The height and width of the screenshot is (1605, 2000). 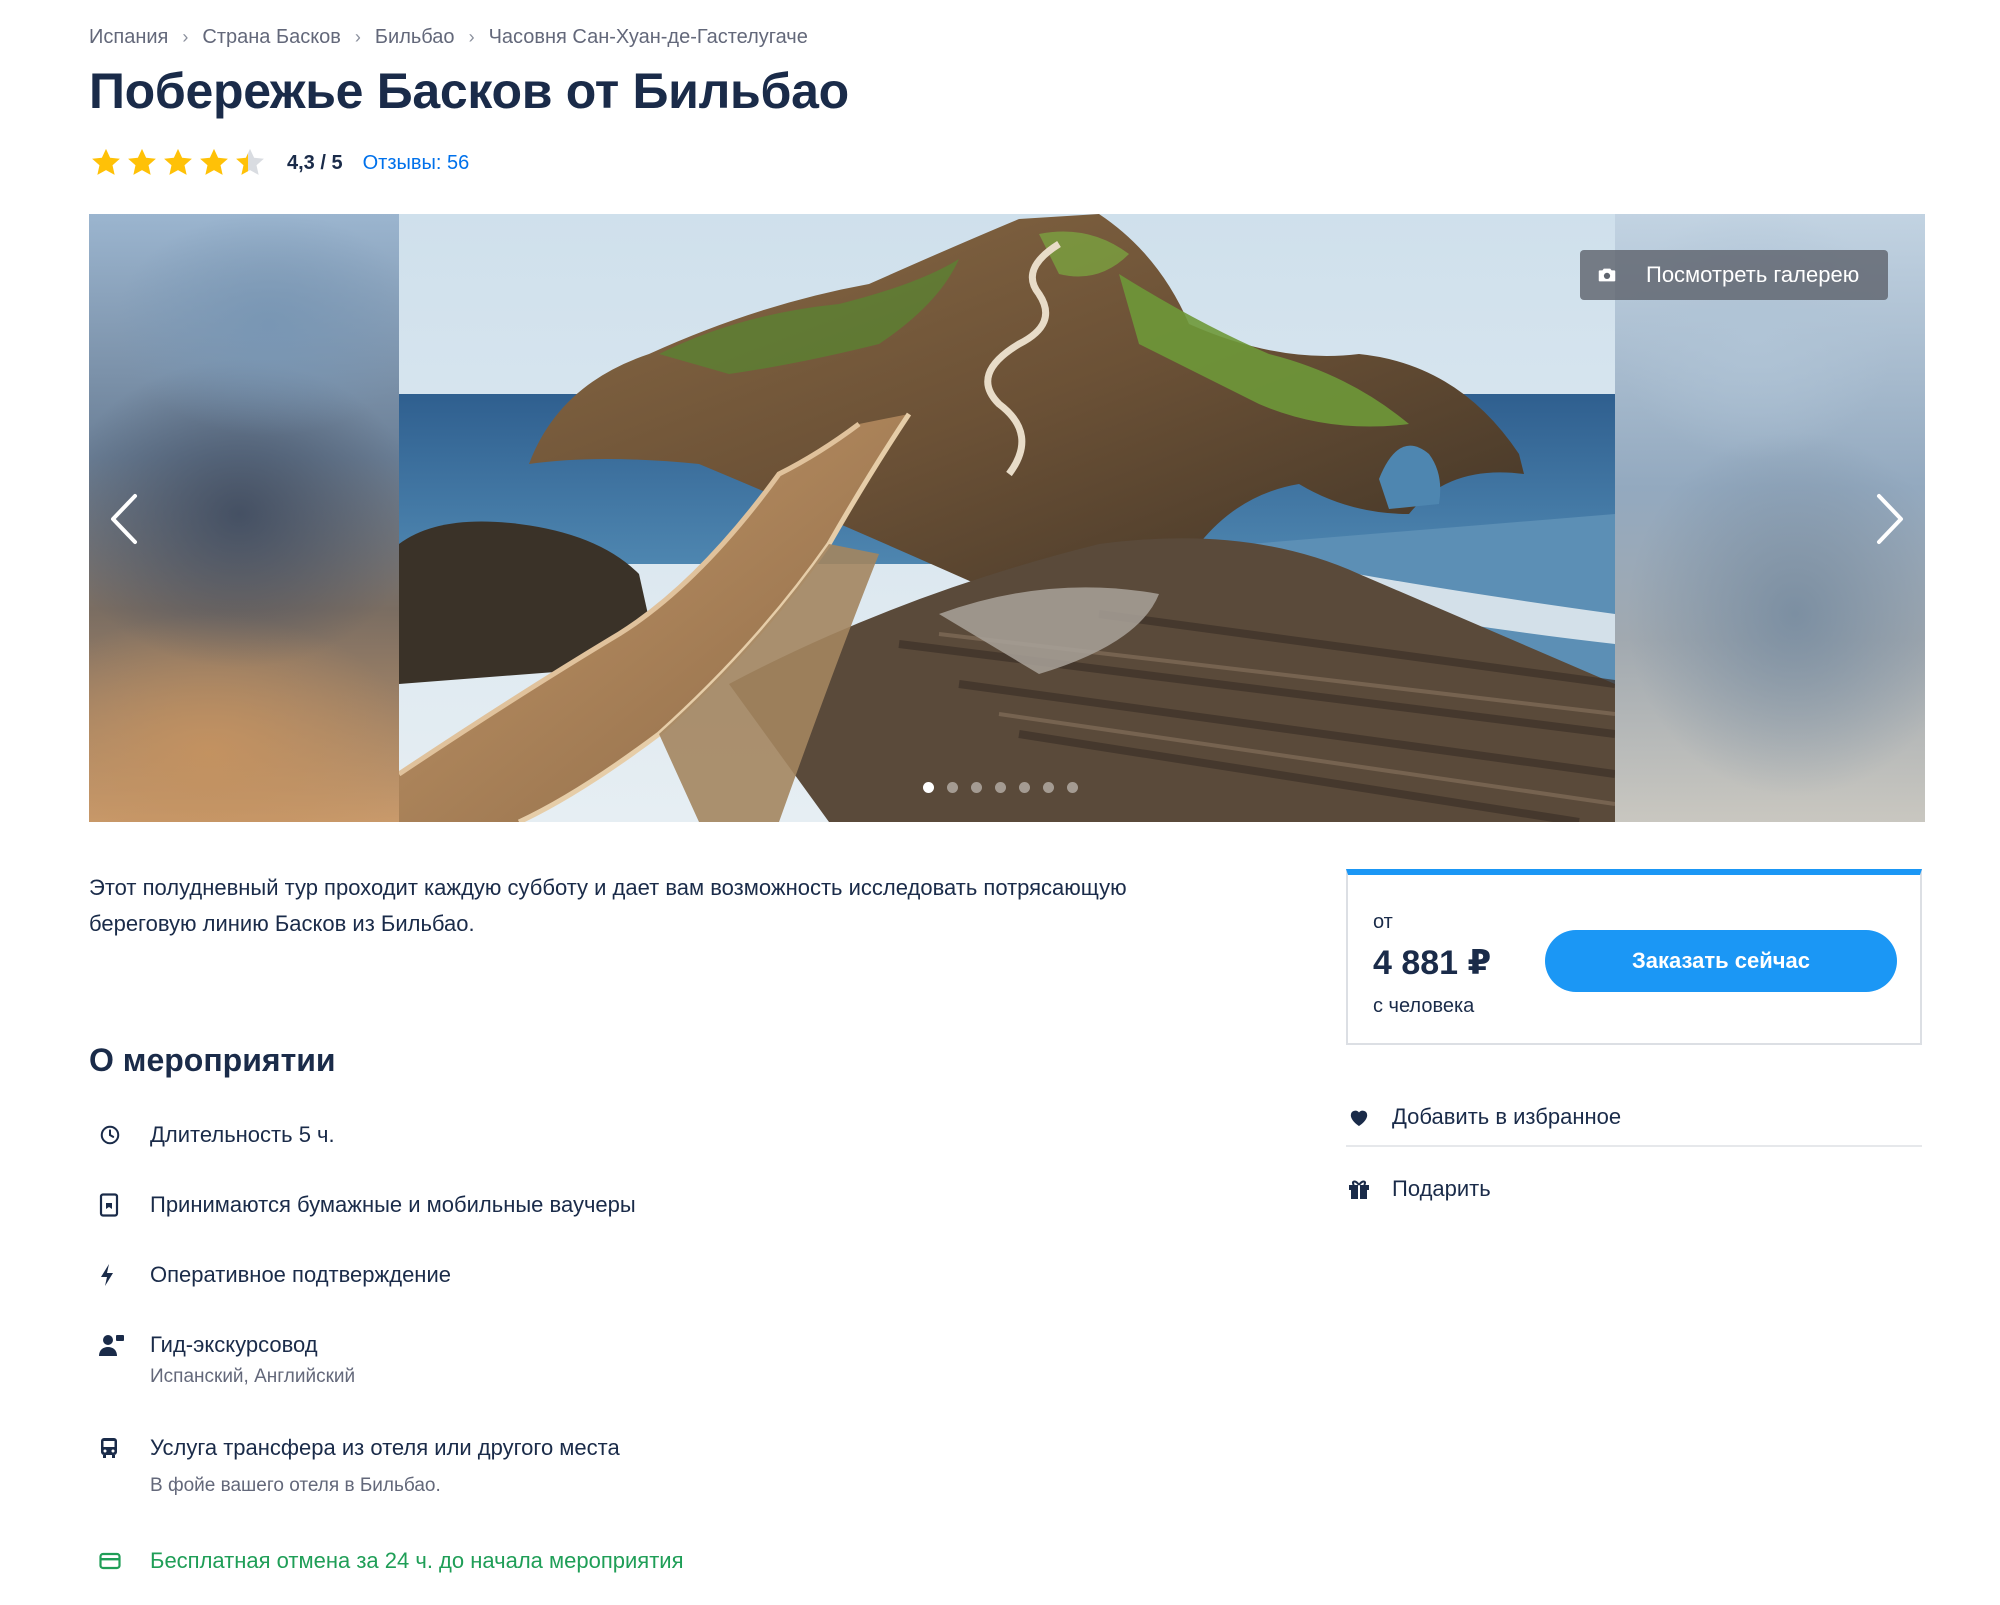 What do you see at coordinates (416, 163) in the screenshot?
I see `reviews-link: Отзывы: 56` at bounding box center [416, 163].